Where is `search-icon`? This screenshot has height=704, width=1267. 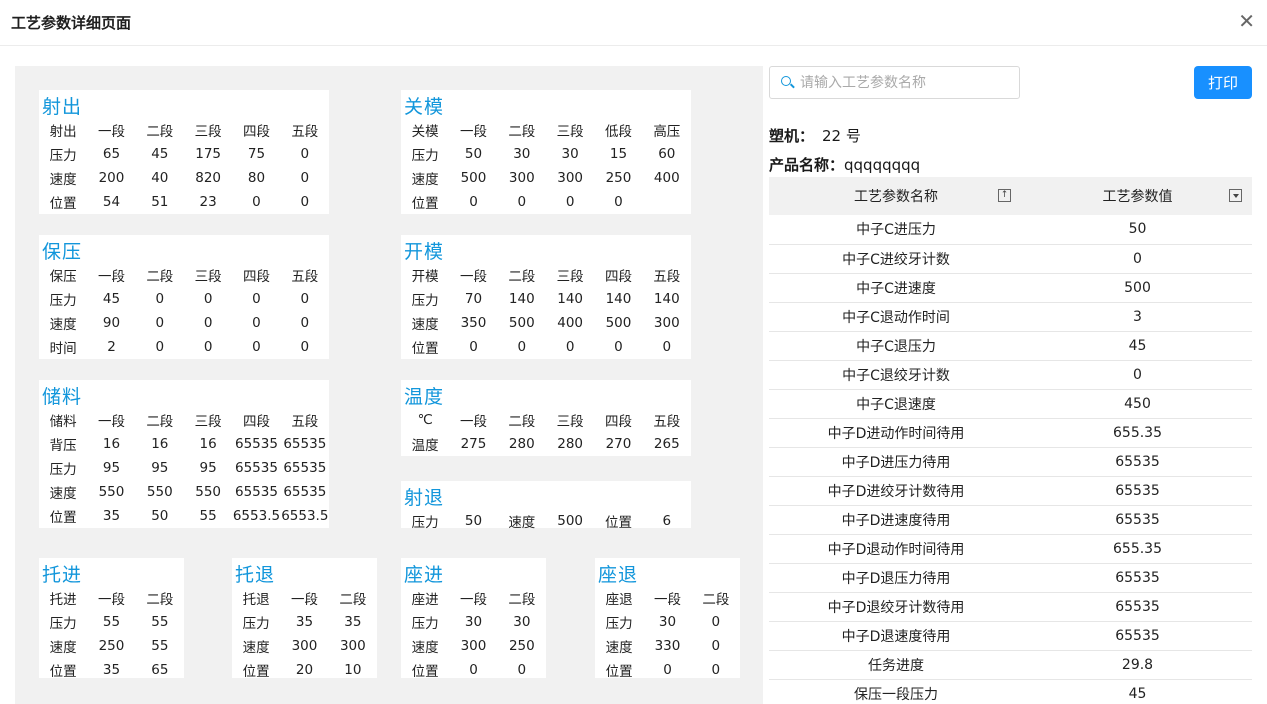 search-icon is located at coordinates (786, 81).